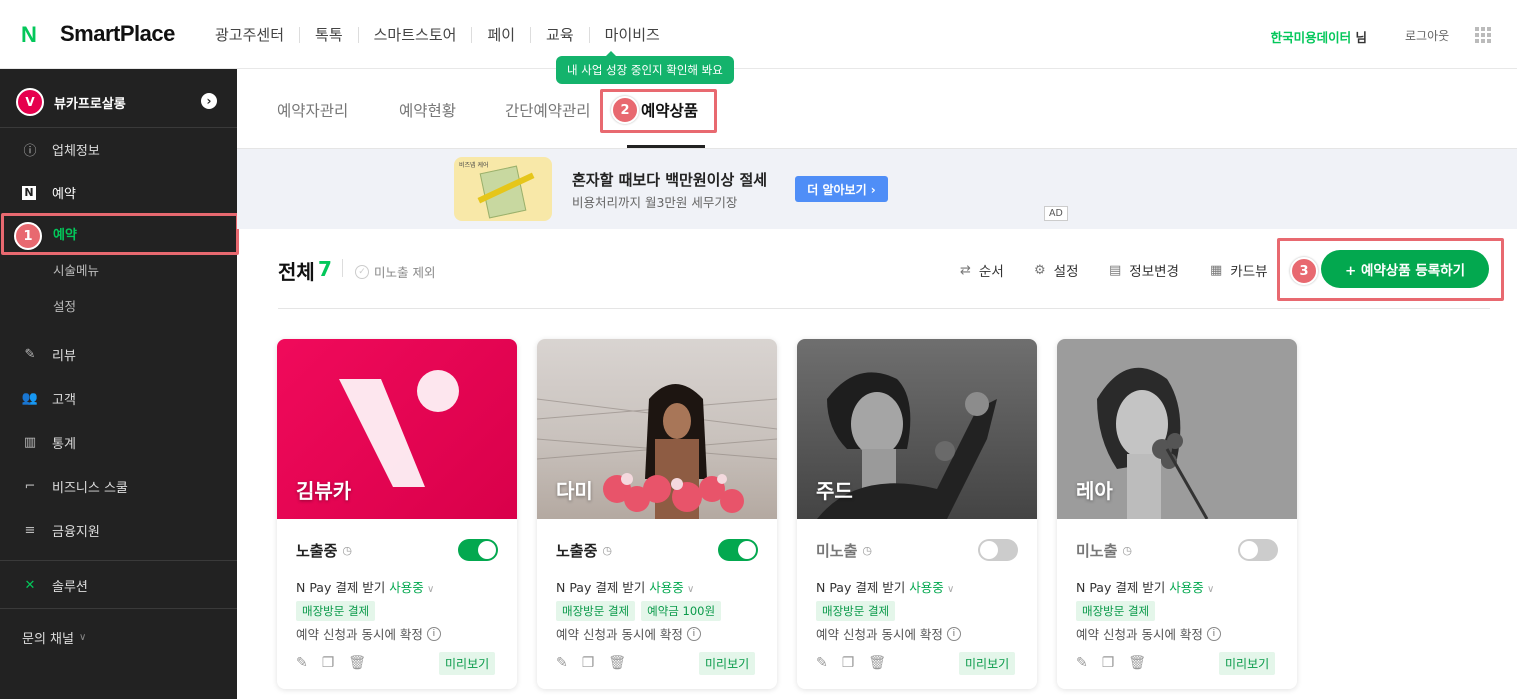  I want to click on card-view-button: ▦ 카드뷰, so click(1239, 270).